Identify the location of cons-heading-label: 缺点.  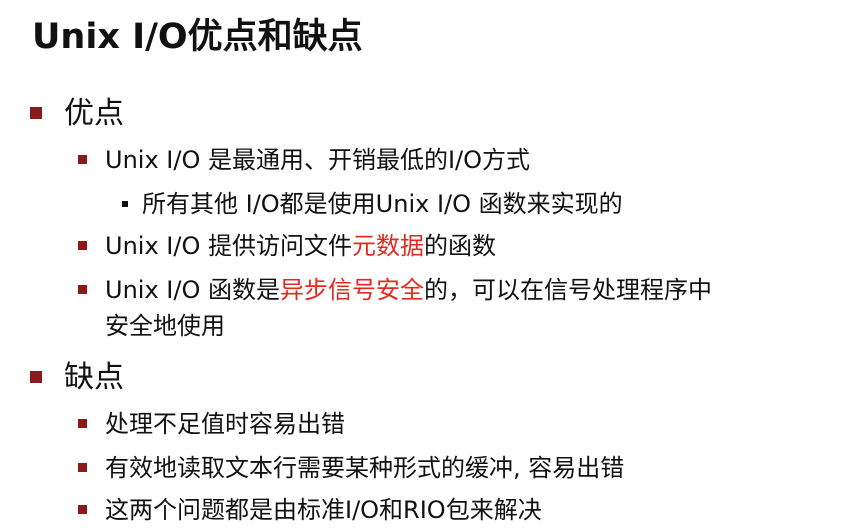
(94, 377).